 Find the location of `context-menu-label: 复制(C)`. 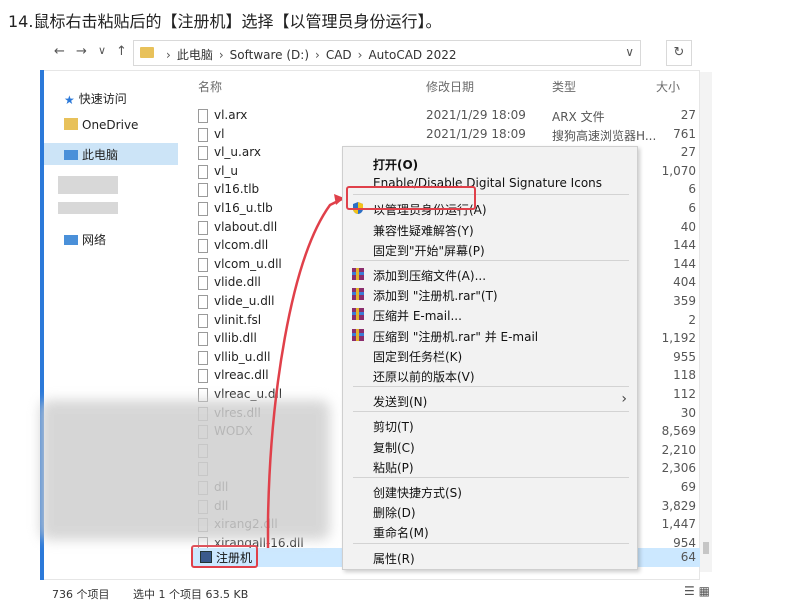

context-menu-label: 复制(C) is located at coordinates (394, 447).